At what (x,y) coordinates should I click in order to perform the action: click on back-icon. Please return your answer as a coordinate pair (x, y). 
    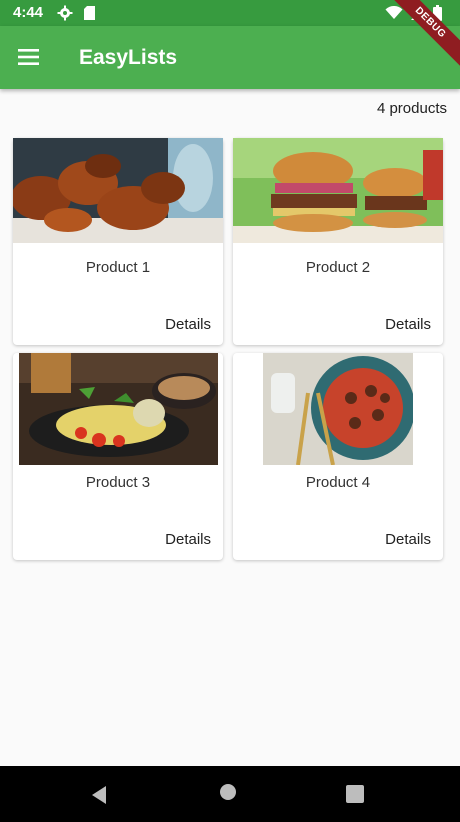
    Looking at the image, I should click on (99, 795).